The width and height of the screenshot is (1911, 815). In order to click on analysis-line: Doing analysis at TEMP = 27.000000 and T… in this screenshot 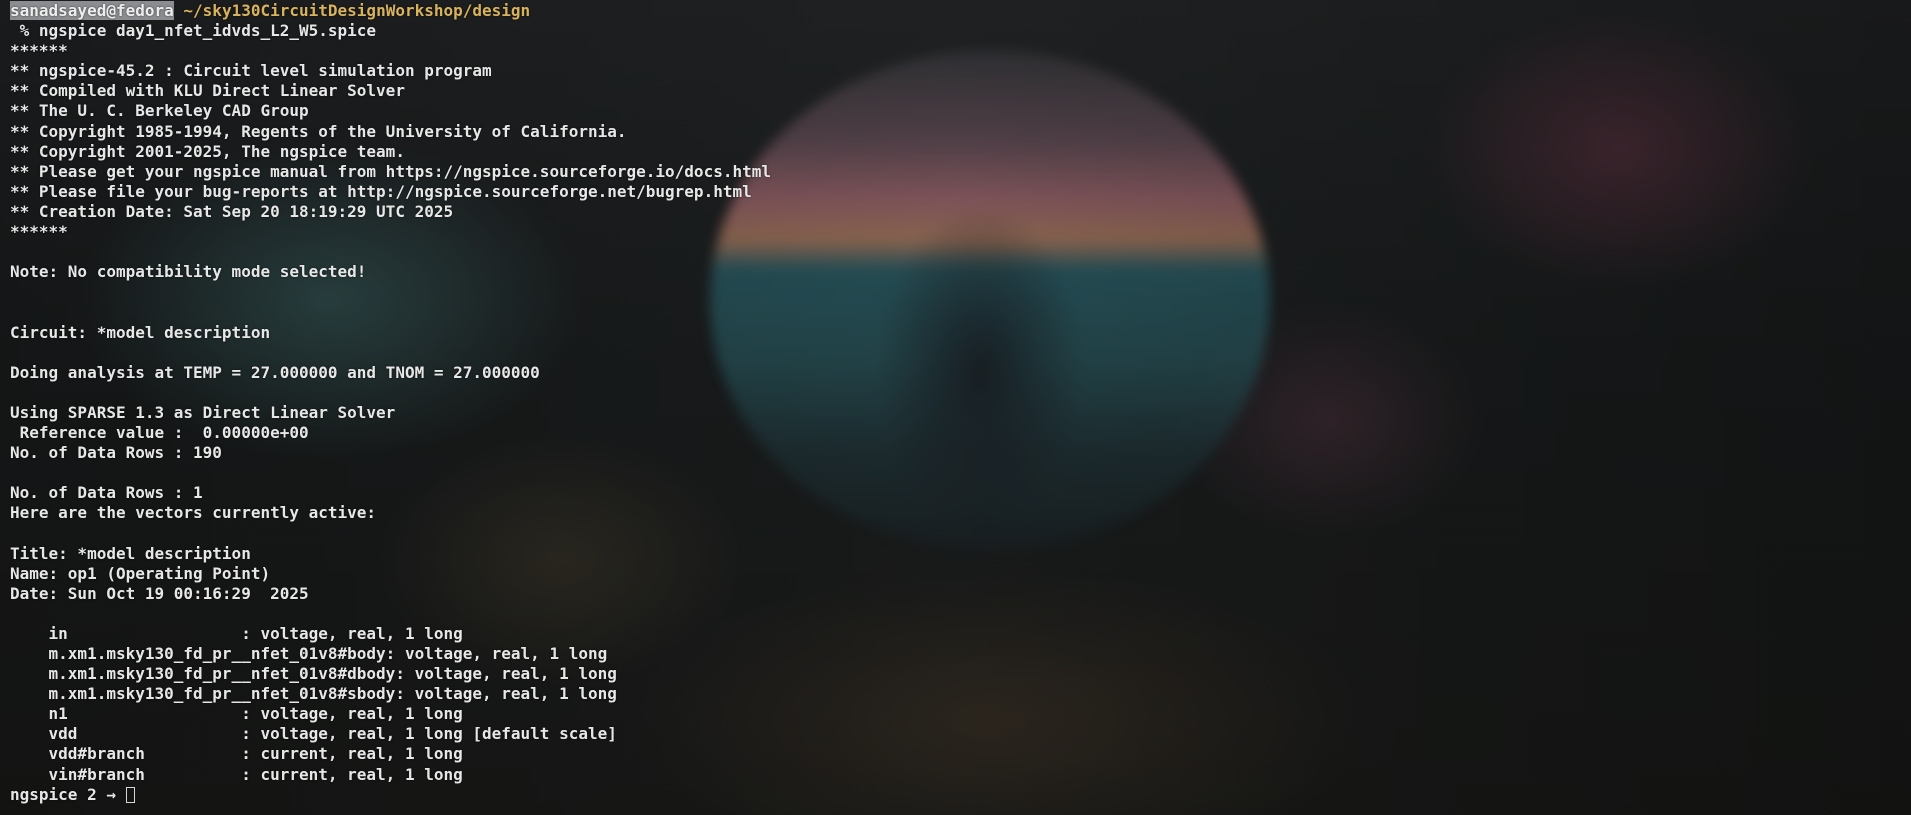, I will do `click(275, 372)`.